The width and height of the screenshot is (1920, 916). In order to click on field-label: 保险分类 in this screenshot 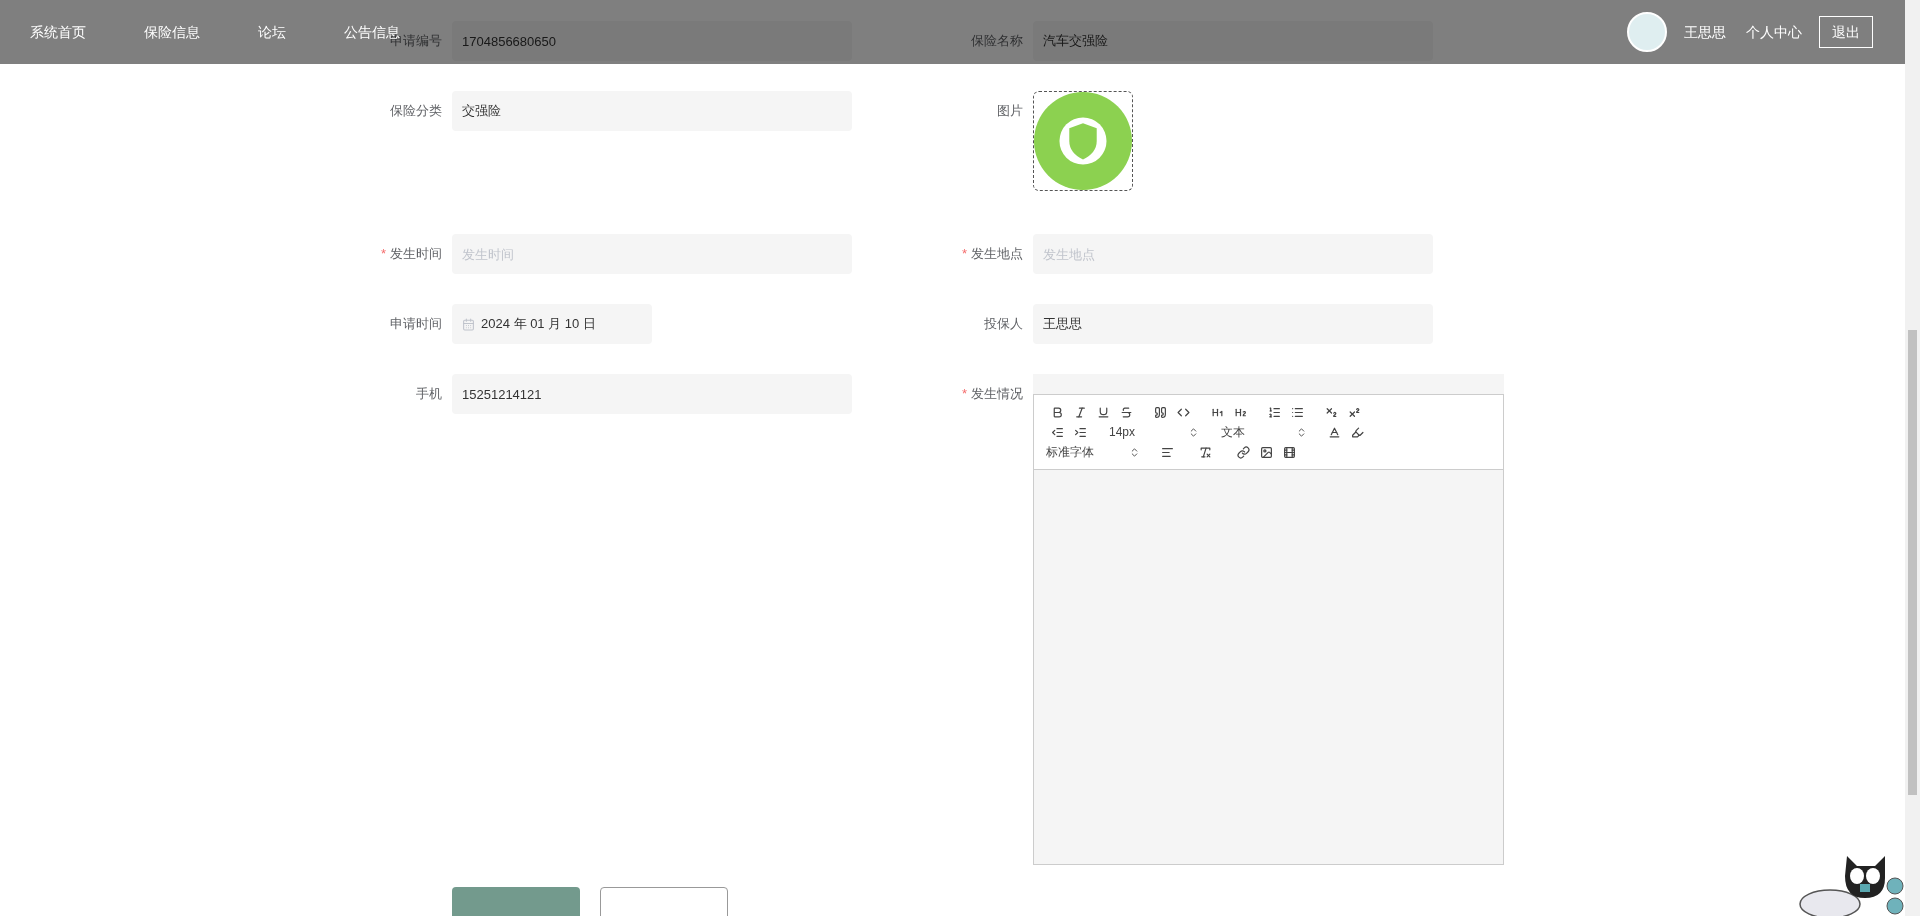, I will do `click(416, 111)`.